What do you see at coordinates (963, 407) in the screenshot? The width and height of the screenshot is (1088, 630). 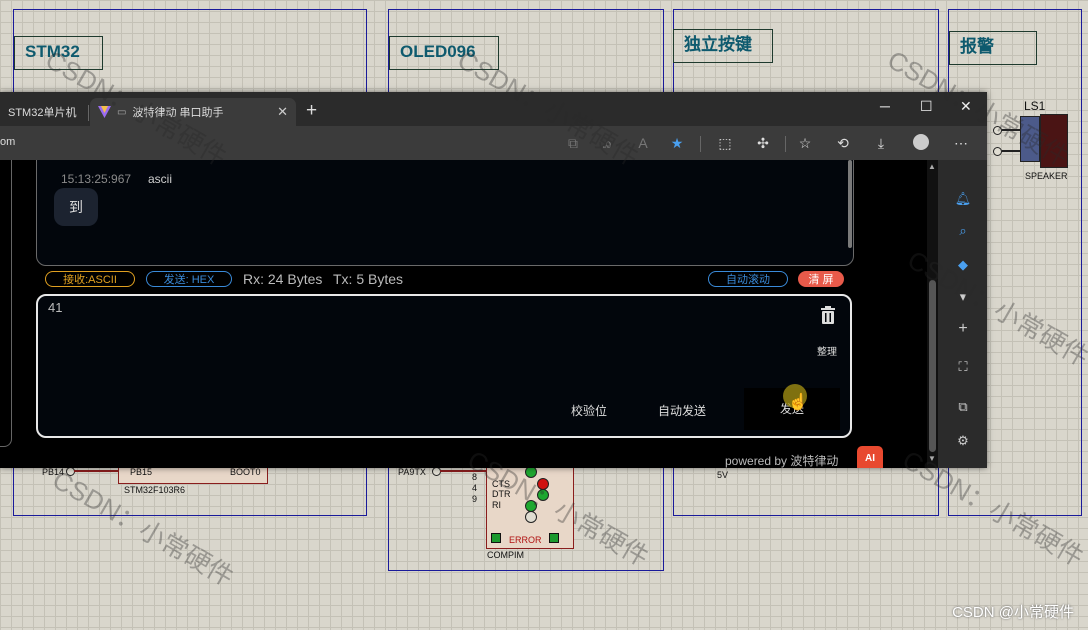 I see `external-link-icon: ⧉` at bounding box center [963, 407].